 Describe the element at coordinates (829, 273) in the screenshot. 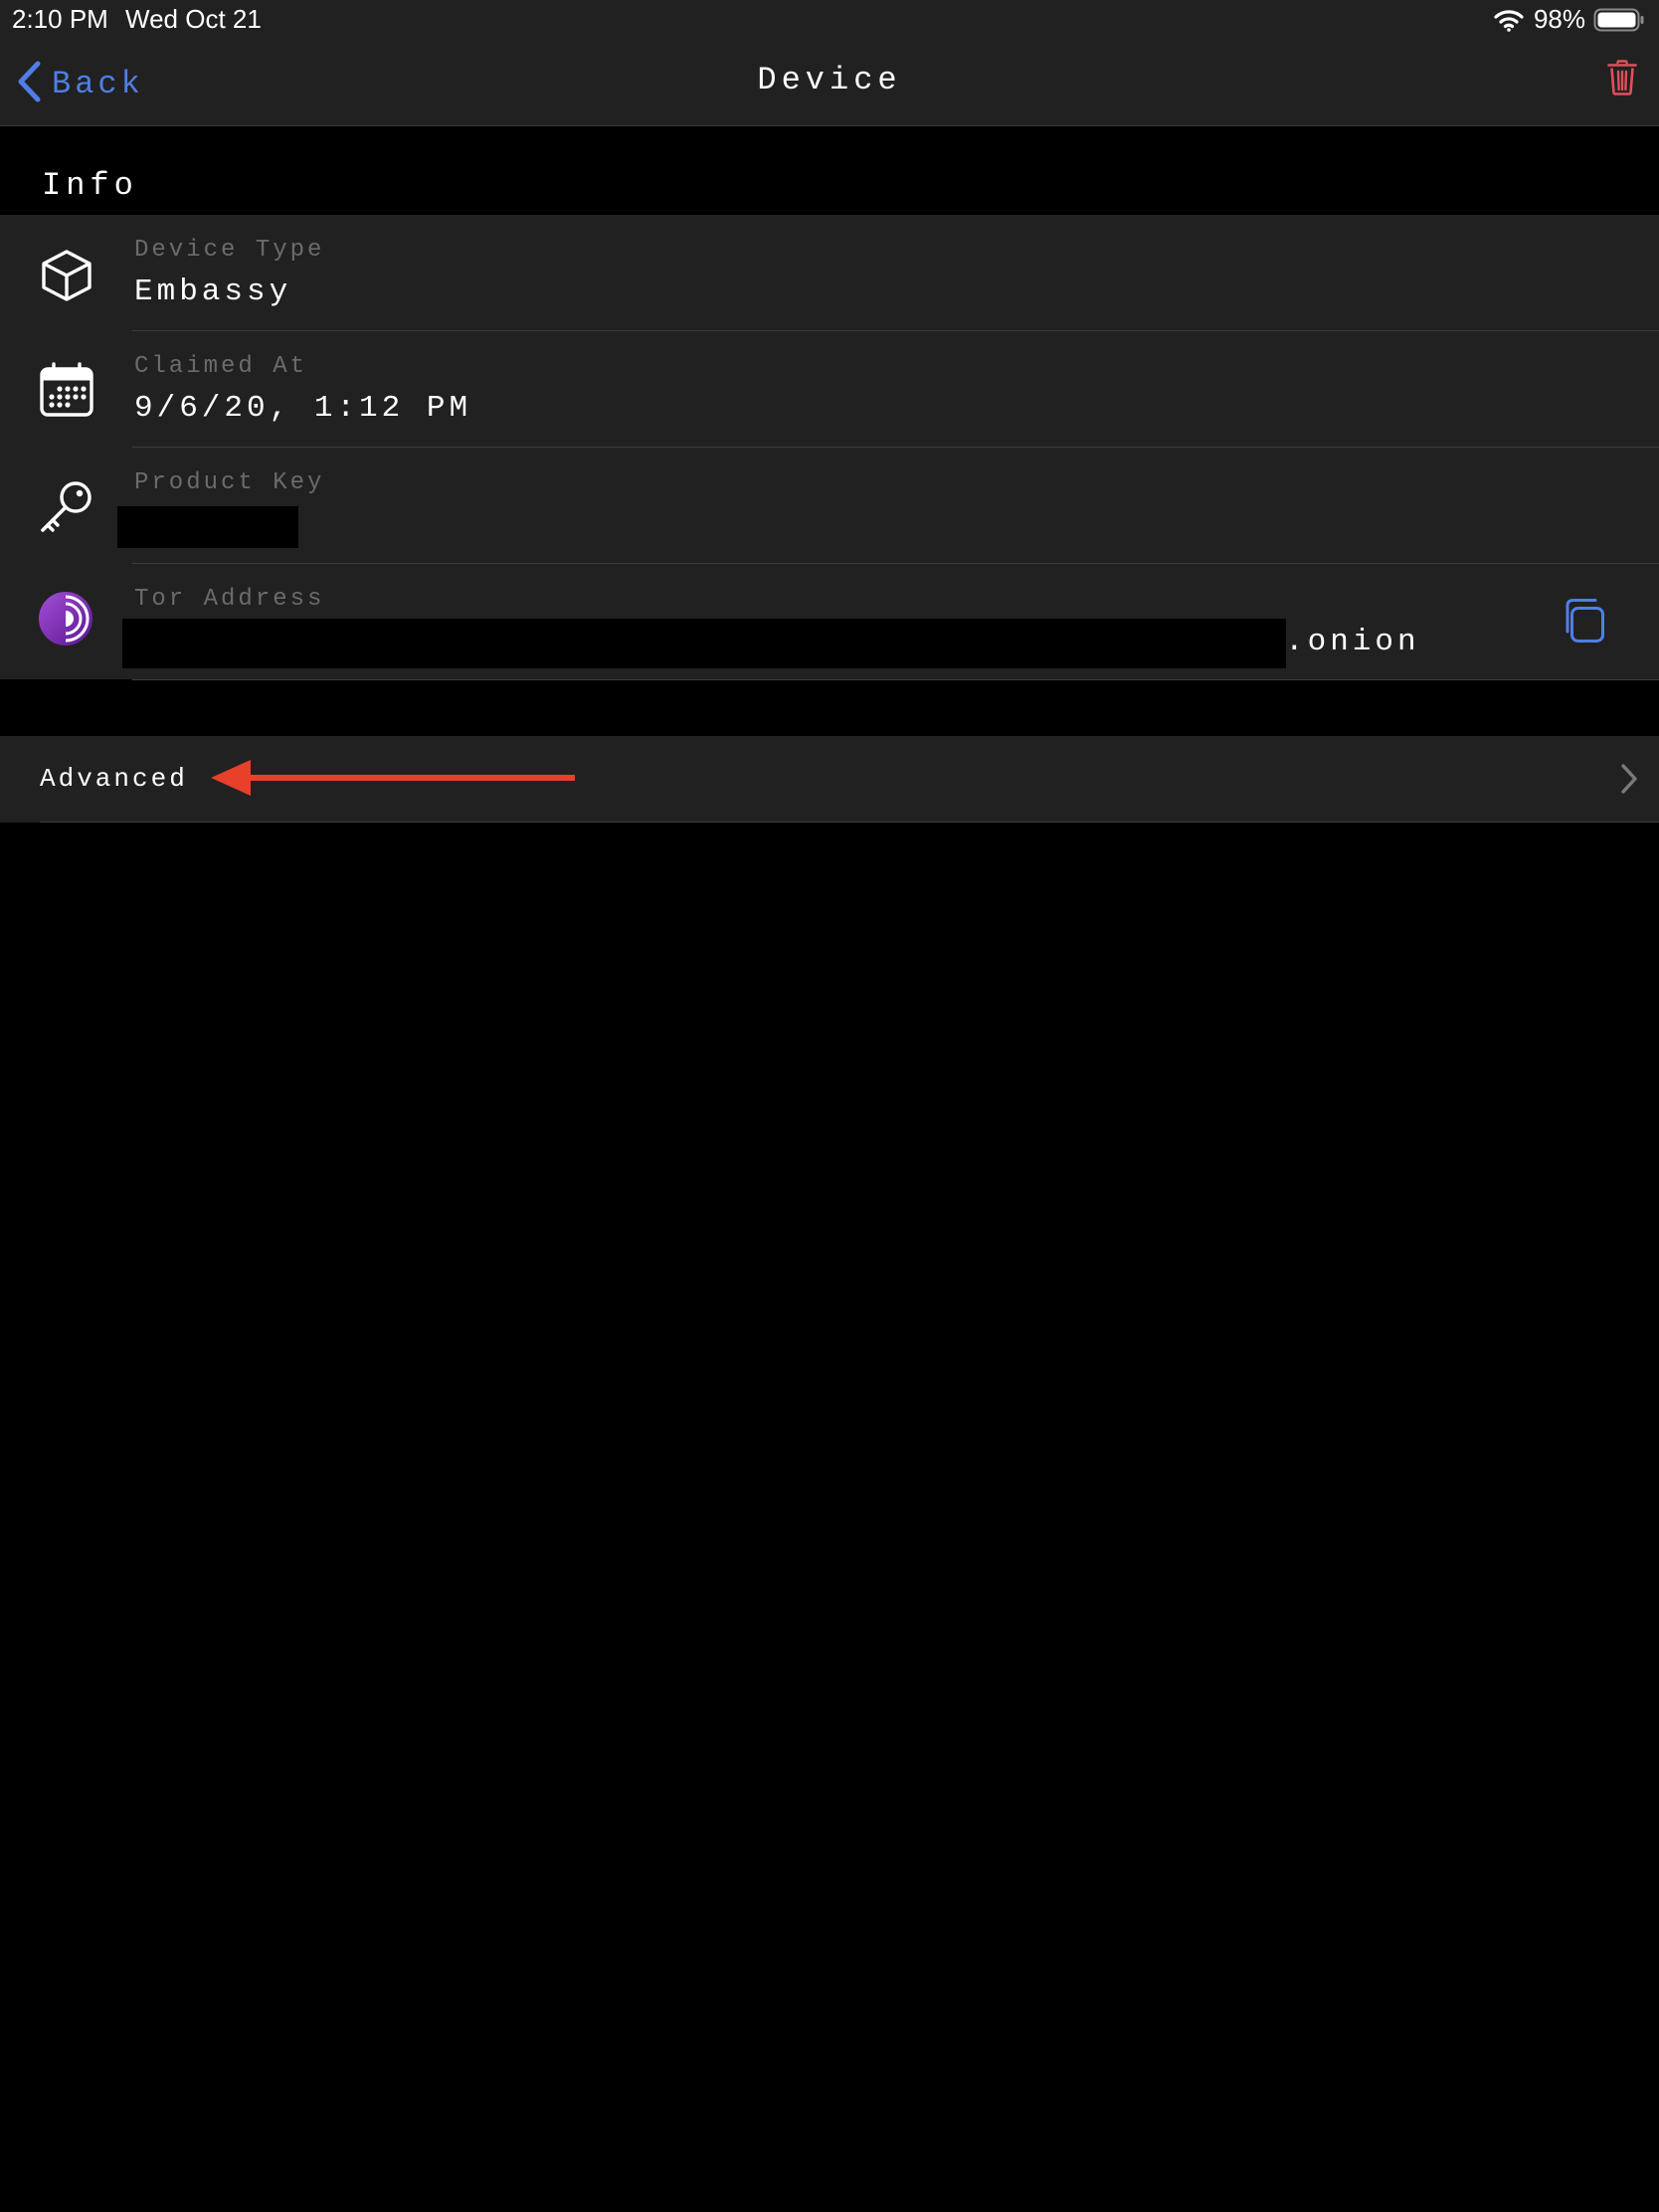

I see `device-type-row: Device Type Embassy` at that location.